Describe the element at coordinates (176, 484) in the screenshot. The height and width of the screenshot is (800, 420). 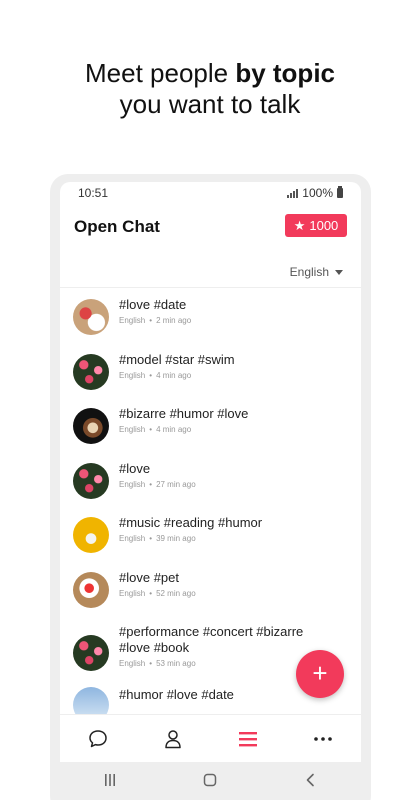
I see `chat-time: 27 min ago` at that location.